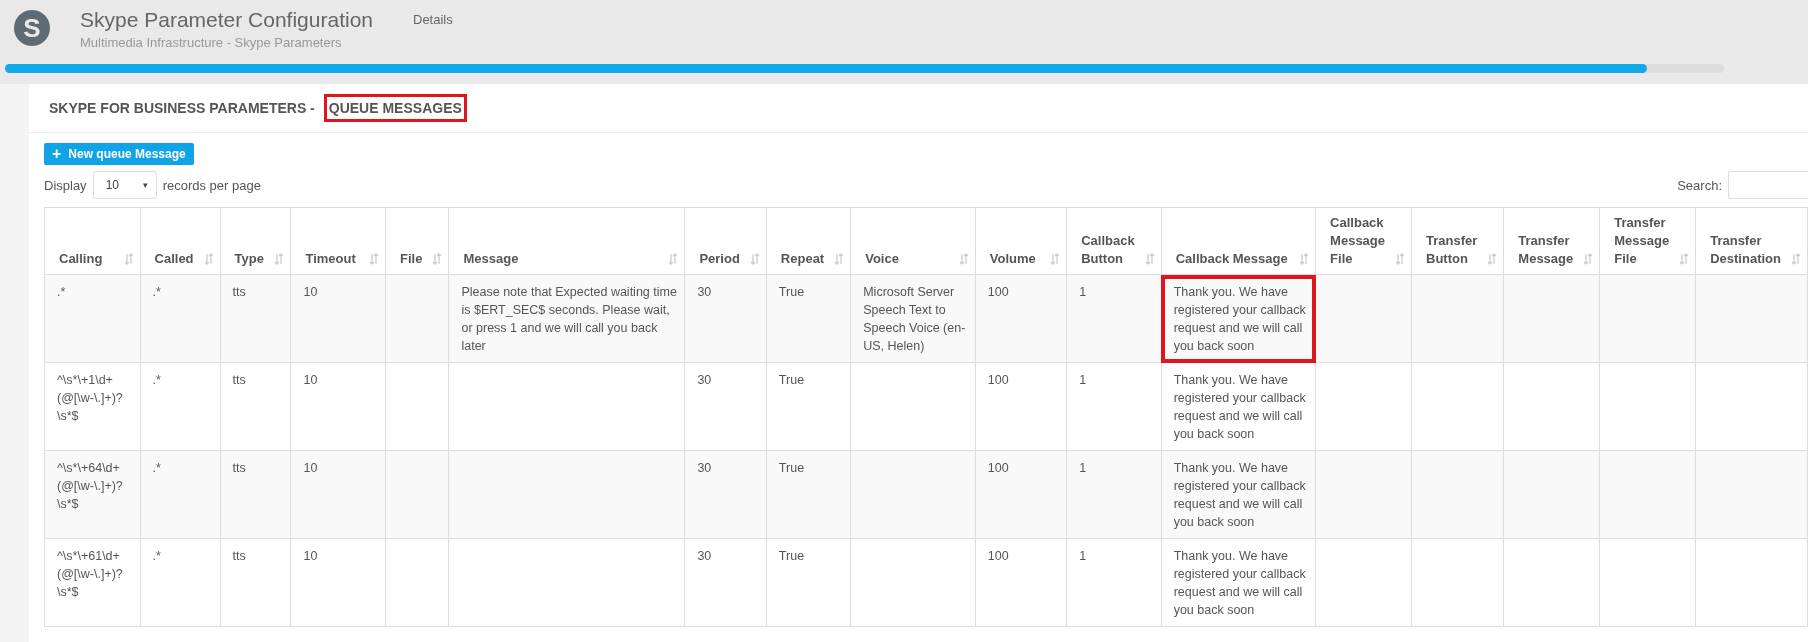 This screenshot has width=1808, height=642. Describe the element at coordinates (1768, 185) in the screenshot. I see `search-field` at that location.